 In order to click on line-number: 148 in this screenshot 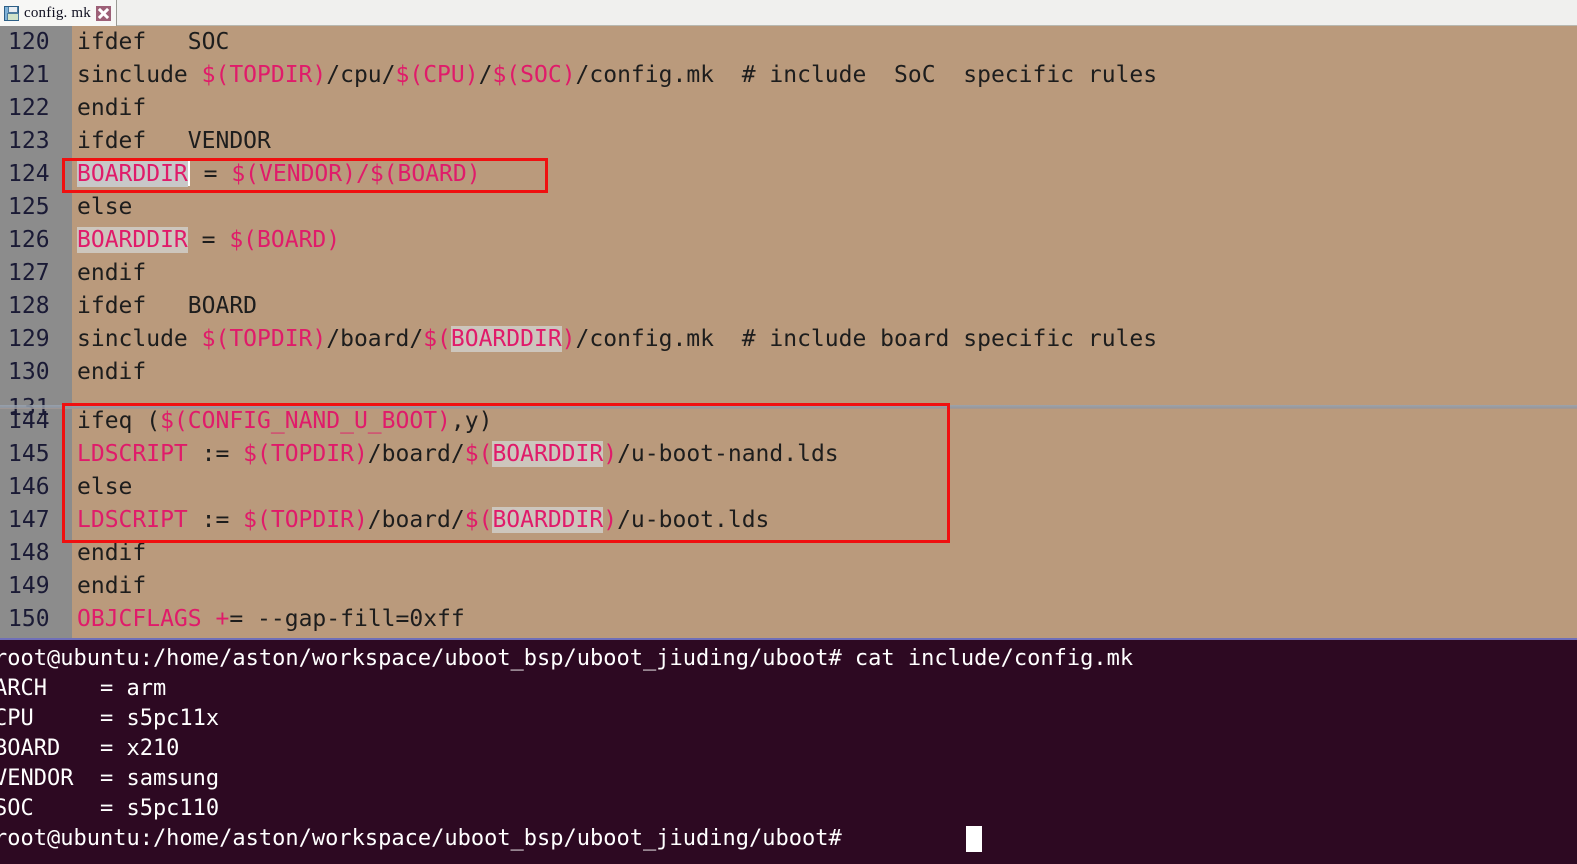, I will do `click(29, 553)`.